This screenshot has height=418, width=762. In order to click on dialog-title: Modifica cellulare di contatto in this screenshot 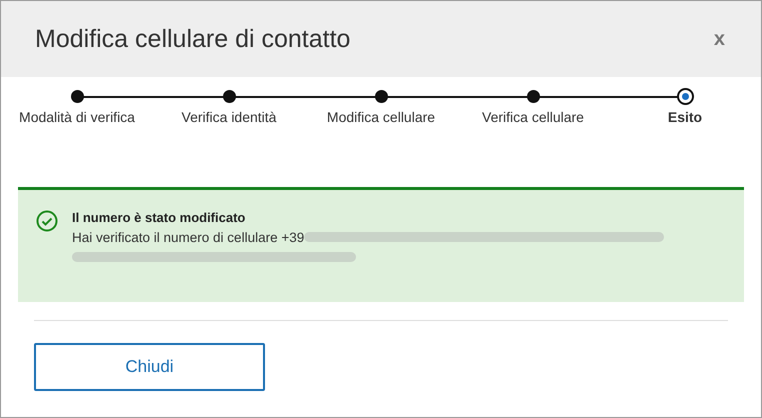, I will do `click(192, 39)`.